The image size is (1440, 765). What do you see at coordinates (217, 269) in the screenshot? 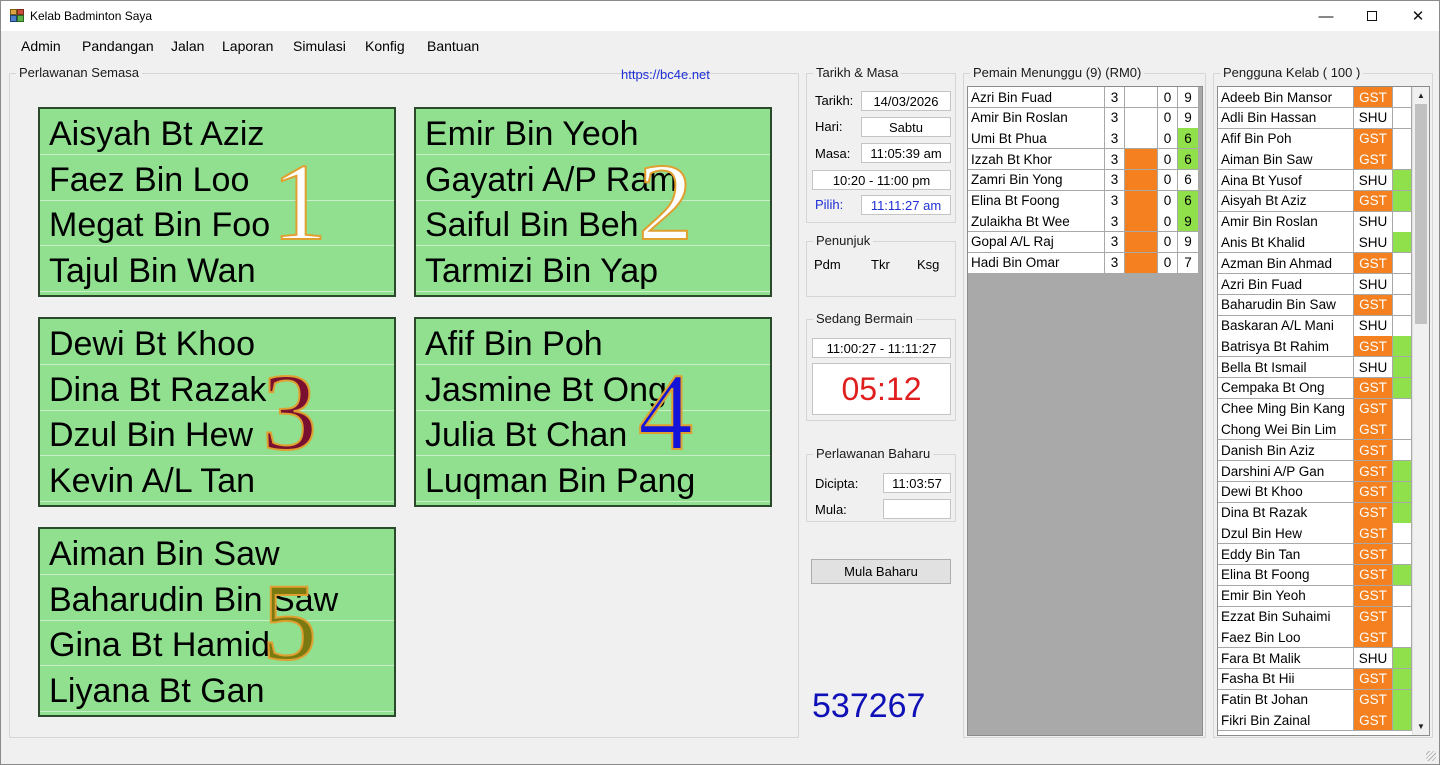
I see `court-player-row: Tajul Bin Wan` at bounding box center [217, 269].